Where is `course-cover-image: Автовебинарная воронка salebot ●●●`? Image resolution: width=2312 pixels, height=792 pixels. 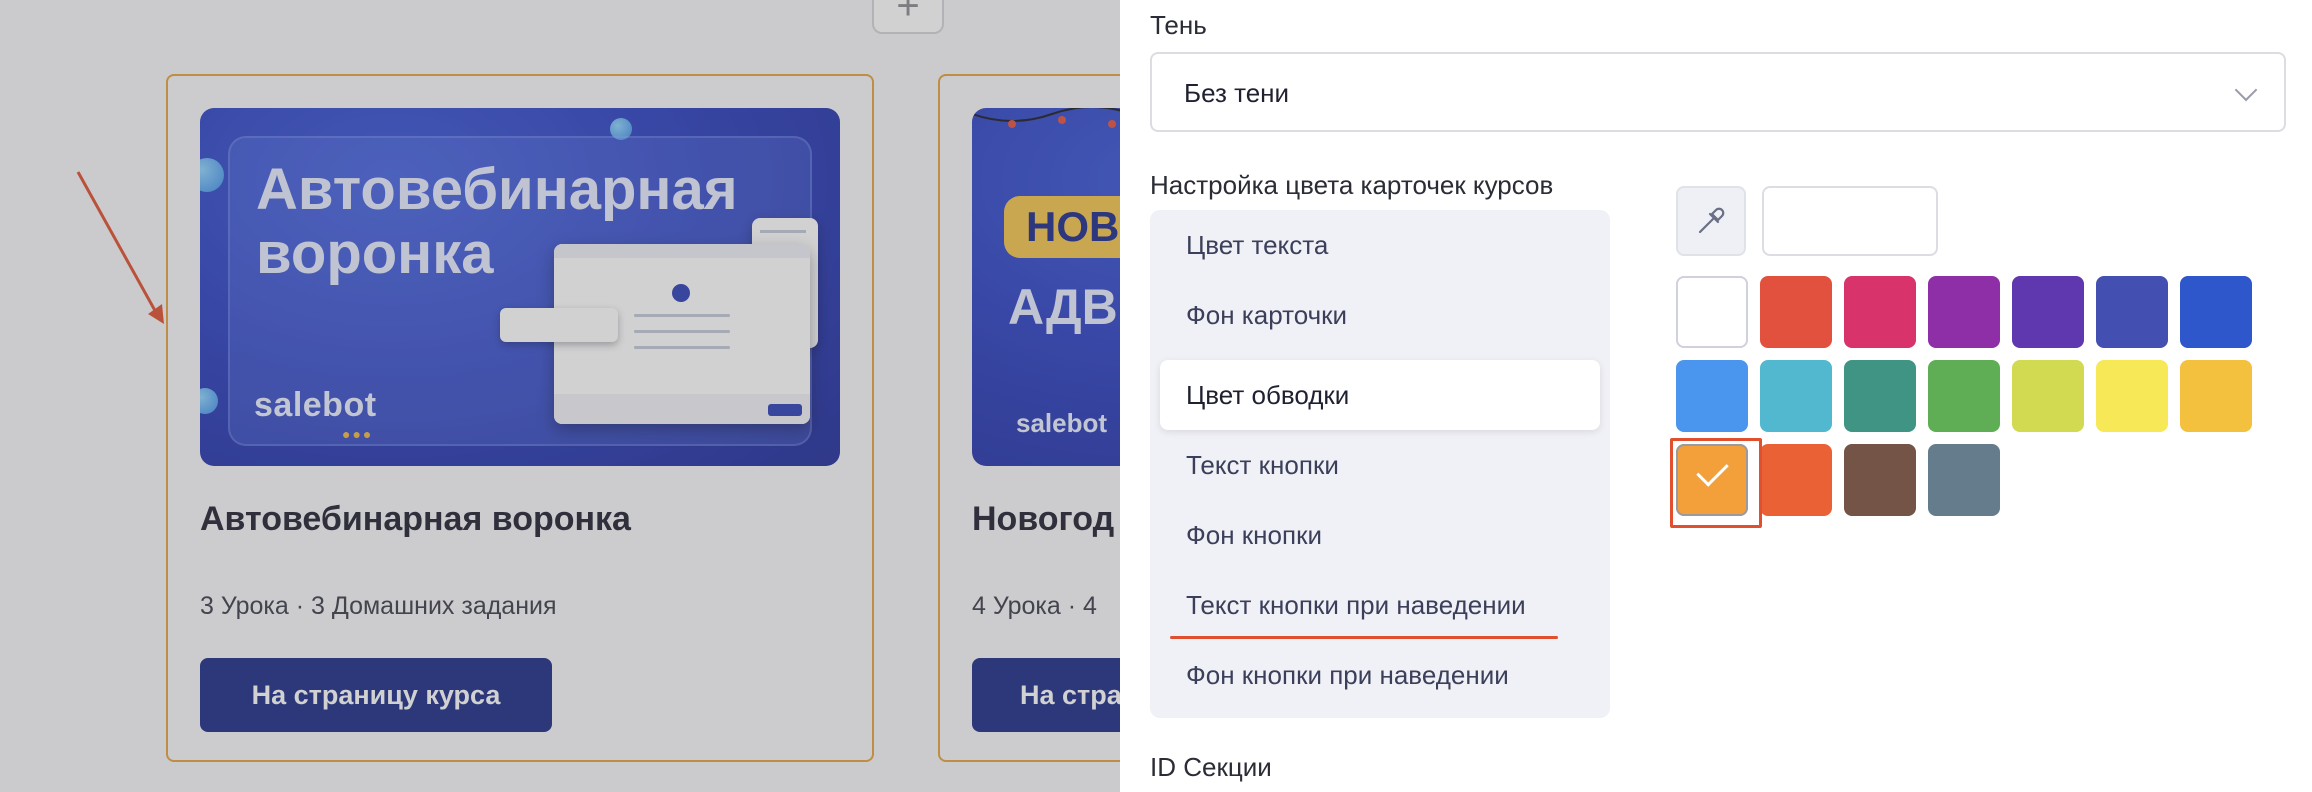 course-cover-image: Автовебинарная воронка salebot ●●● is located at coordinates (520, 287).